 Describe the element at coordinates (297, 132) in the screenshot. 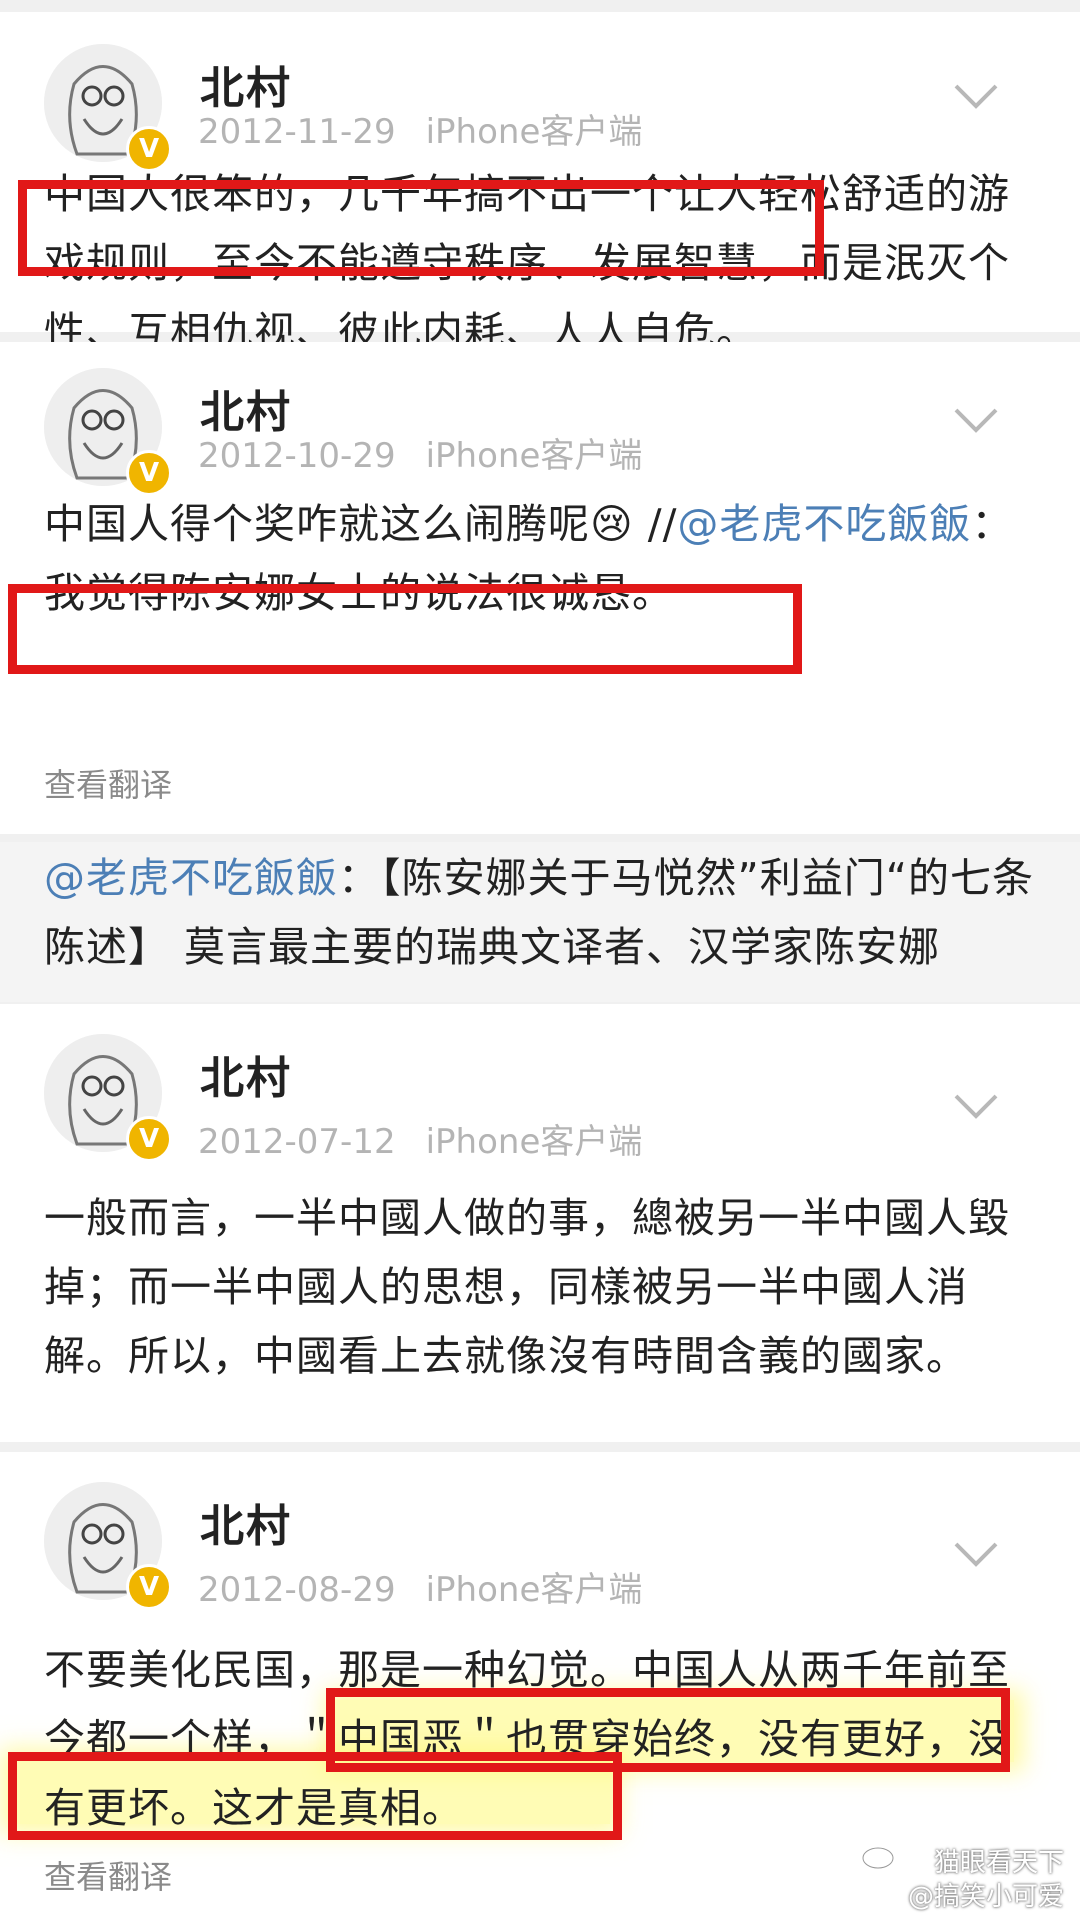

I see `post-date: 2012-11-29` at that location.